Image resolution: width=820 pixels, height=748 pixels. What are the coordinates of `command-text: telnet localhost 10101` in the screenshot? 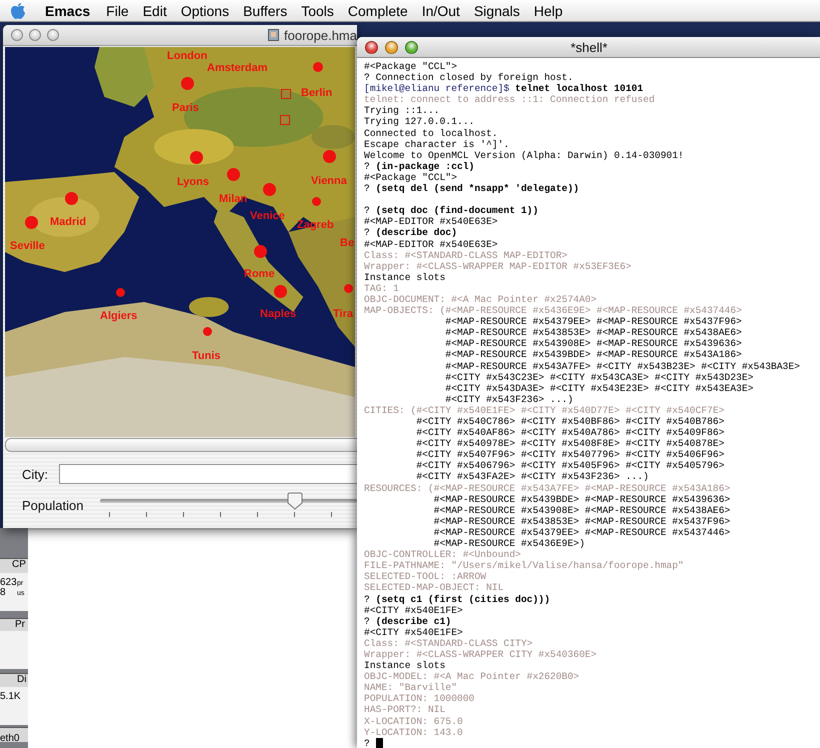 It's located at (579, 88).